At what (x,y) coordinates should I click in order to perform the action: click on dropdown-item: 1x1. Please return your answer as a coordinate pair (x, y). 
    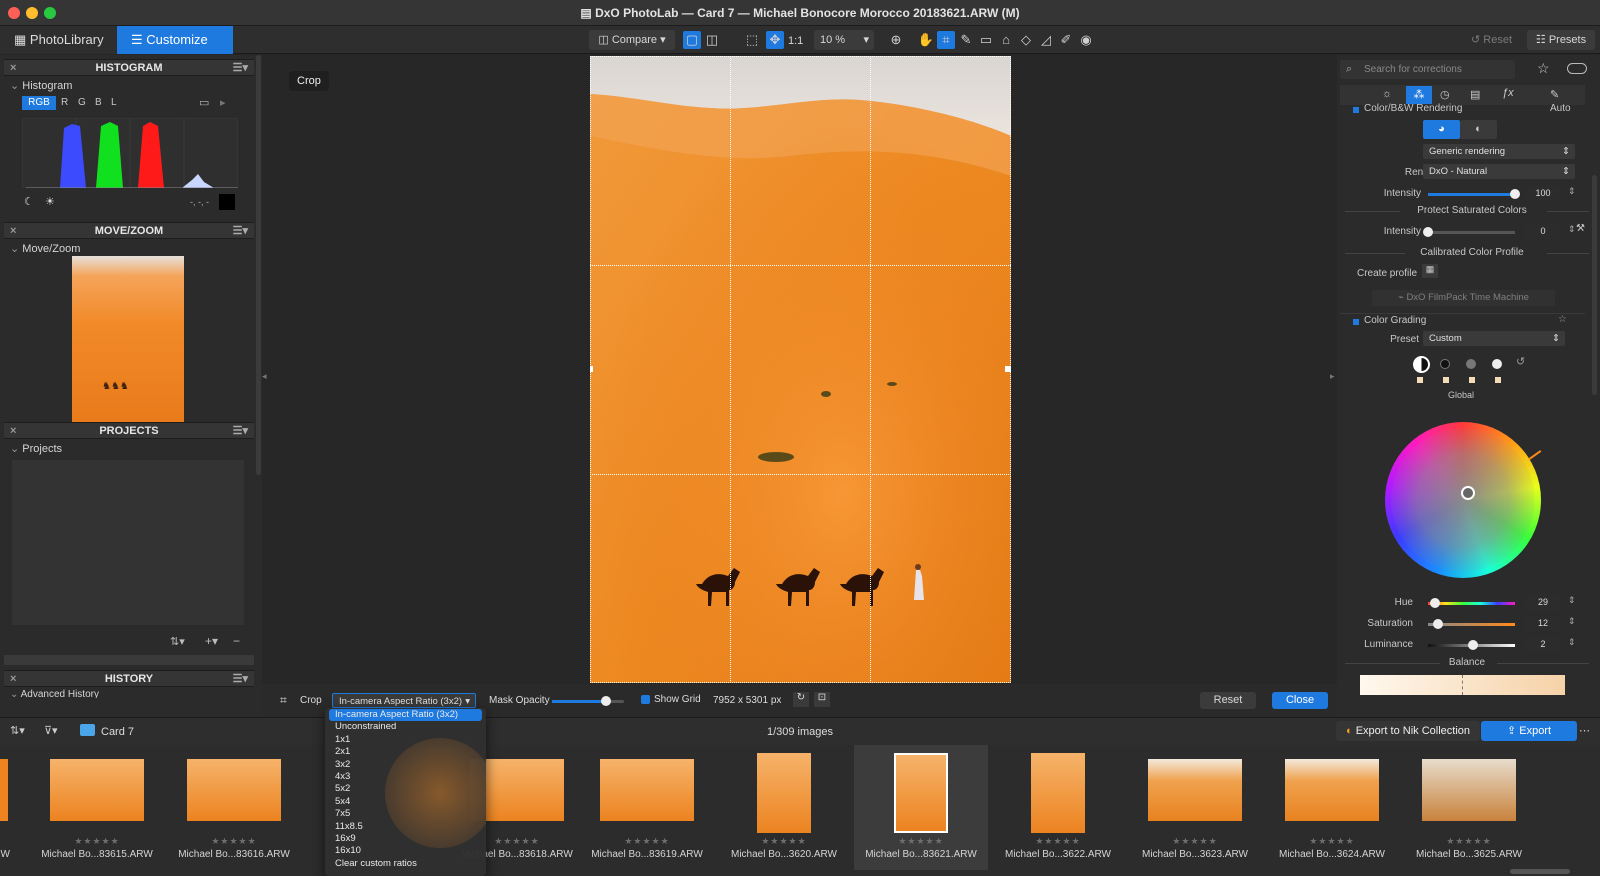
    Looking at the image, I should click on (405, 740).